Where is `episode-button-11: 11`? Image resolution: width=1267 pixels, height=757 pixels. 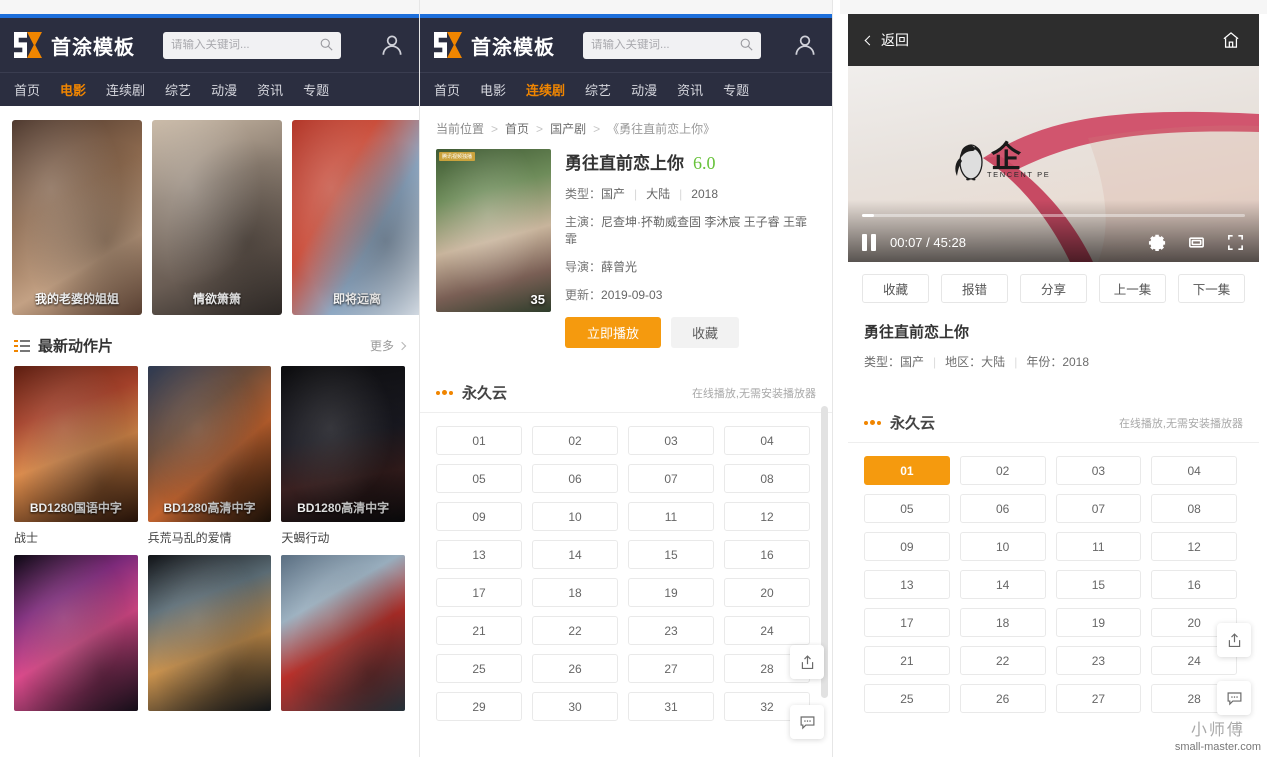
episode-button-11: 11 is located at coordinates (1098, 546).